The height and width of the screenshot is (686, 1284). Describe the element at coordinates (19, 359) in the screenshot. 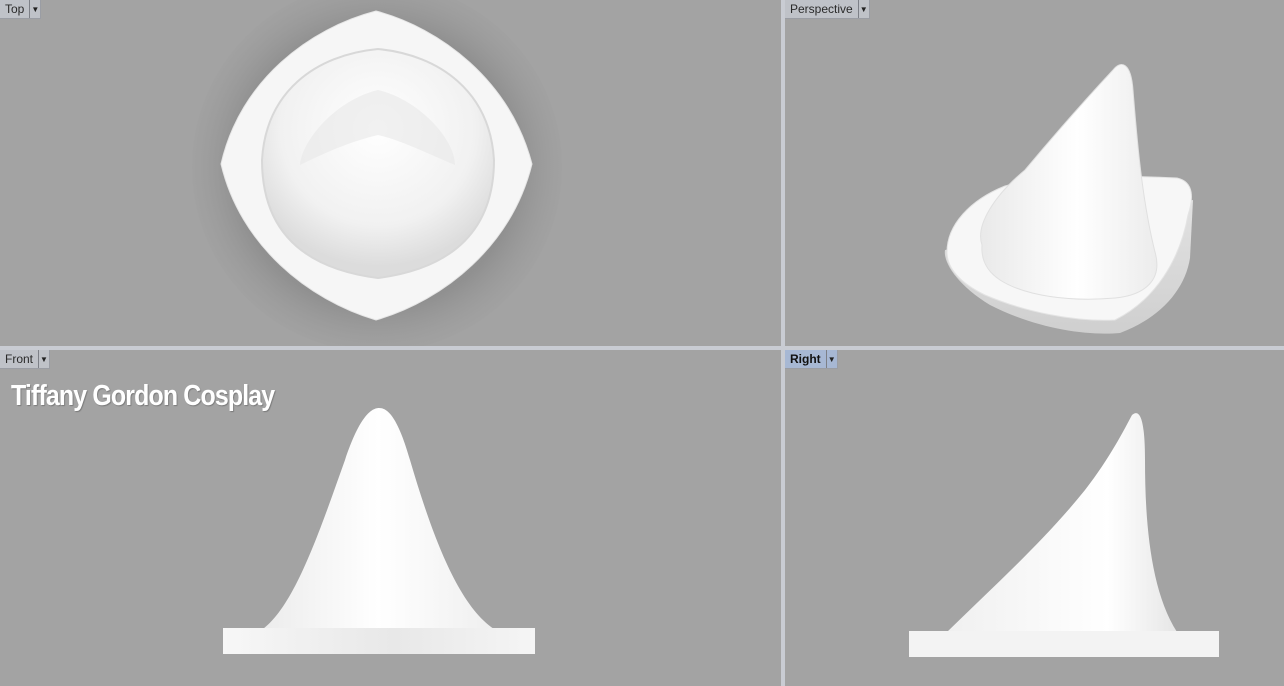

I see `viewport-label: Front` at that location.